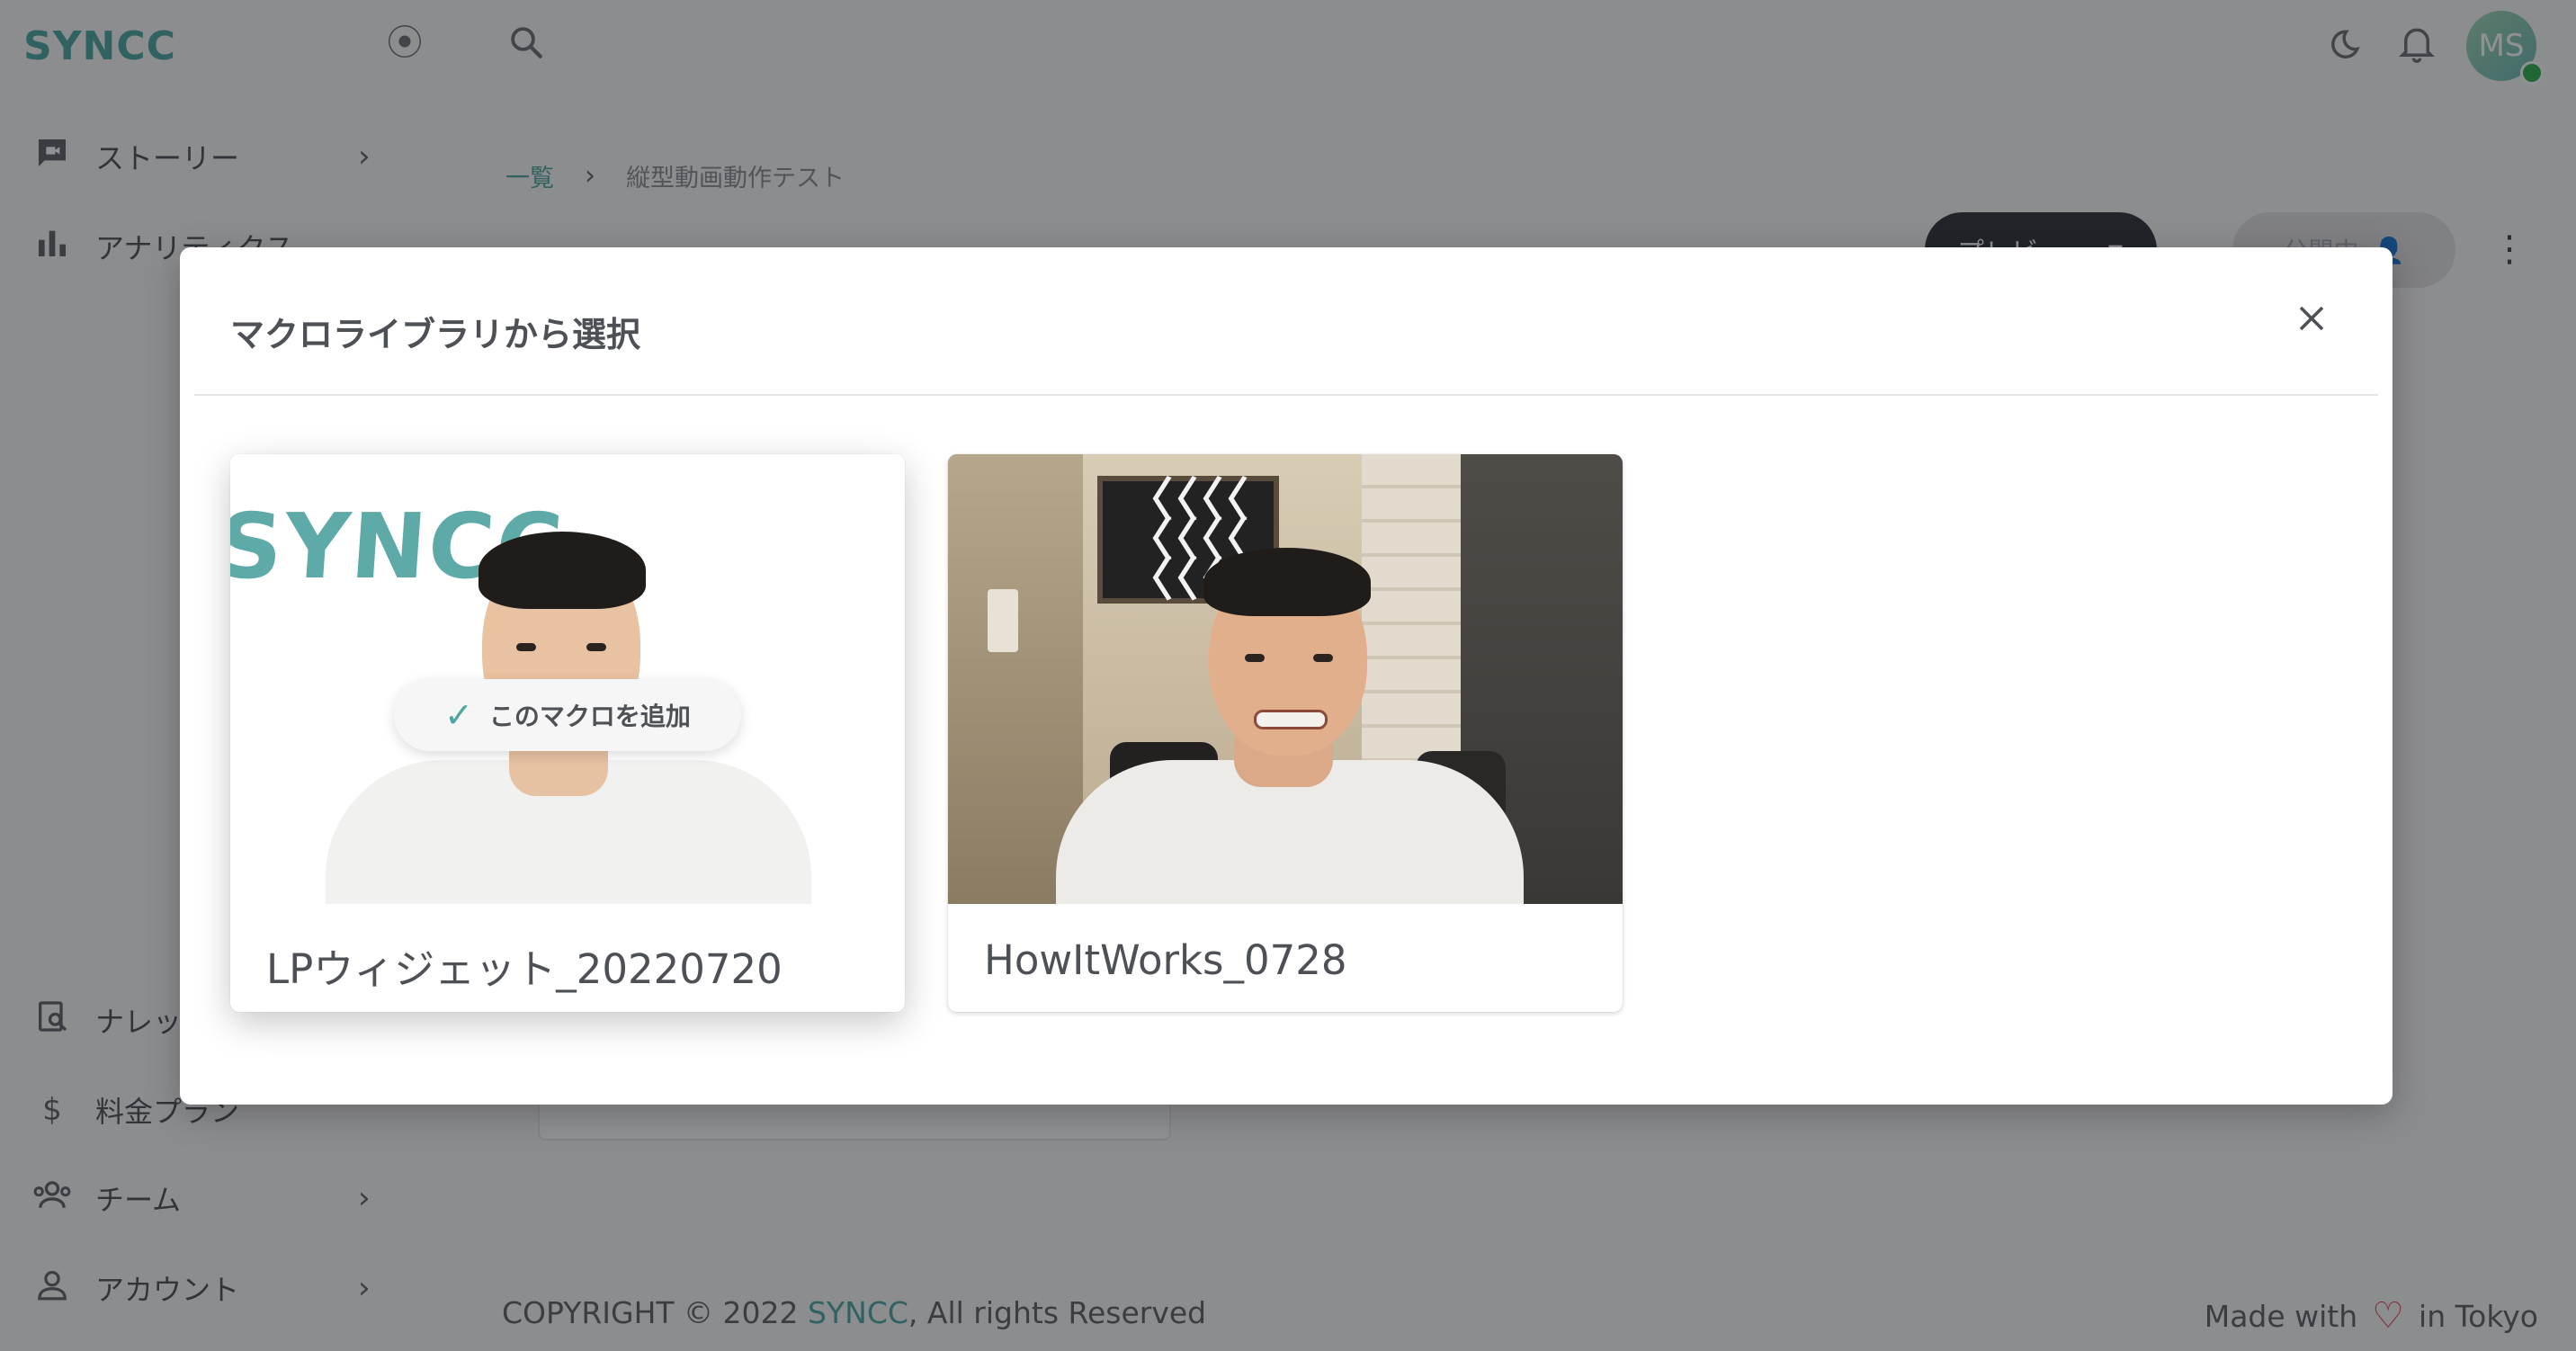 The width and height of the screenshot is (2576, 1351). I want to click on intercom, so click(1003, 621).